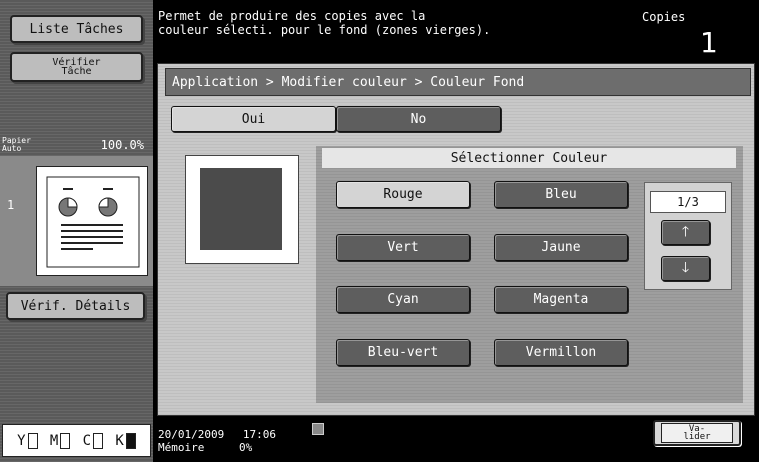 This screenshot has width=759, height=462. What do you see at coordinates (32, 440) in the screenshot?
I see `toner-y-bar` at bounding box center [32, 440].